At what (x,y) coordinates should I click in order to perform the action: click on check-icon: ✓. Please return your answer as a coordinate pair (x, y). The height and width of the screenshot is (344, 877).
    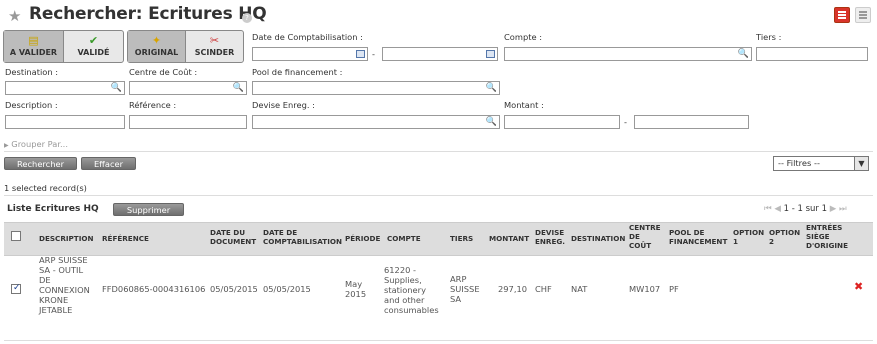
    Looking at the image, I should click on (17, 288).